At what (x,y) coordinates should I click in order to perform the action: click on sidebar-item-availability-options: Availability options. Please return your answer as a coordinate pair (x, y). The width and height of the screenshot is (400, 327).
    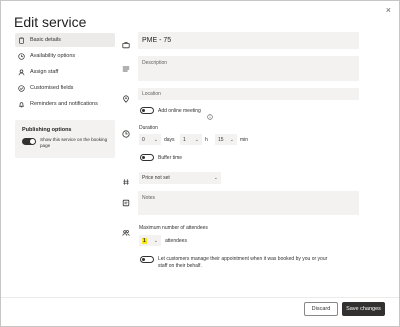
    Looking at the image, I should click on (65, 56).